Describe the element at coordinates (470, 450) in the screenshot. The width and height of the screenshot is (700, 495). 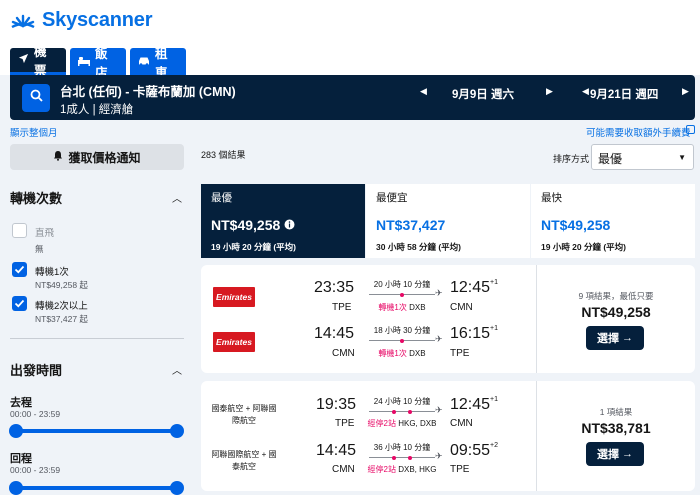
I see `arrival-time-value: 09:55` at that location.